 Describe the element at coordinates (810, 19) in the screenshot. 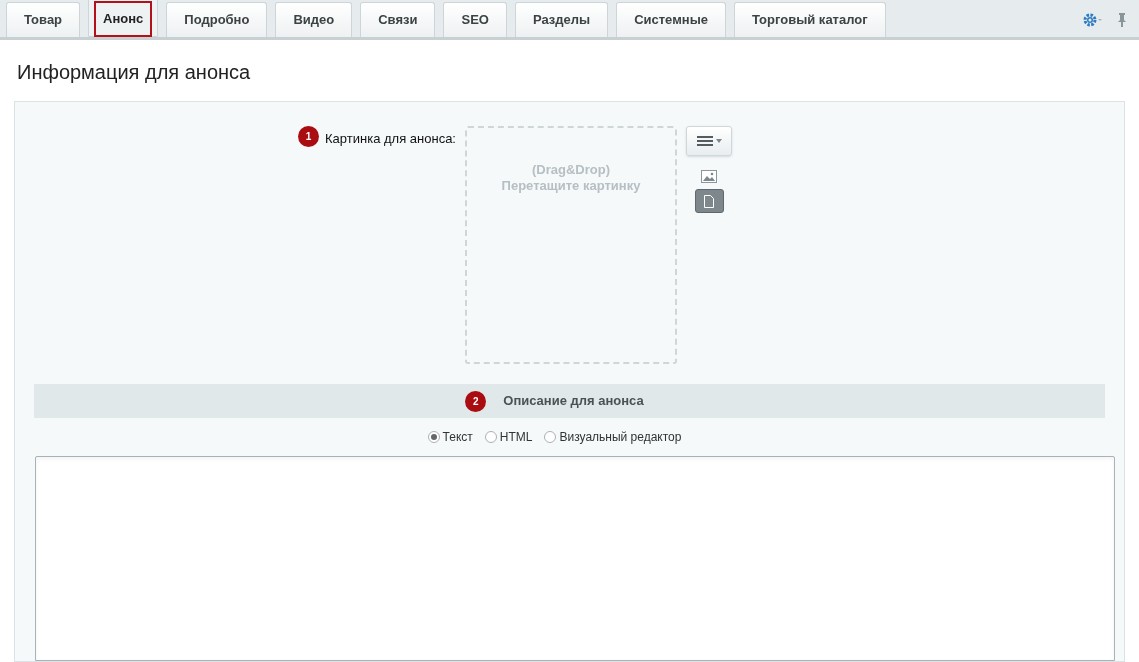

I see `tab: Торговый каталог` at that location.